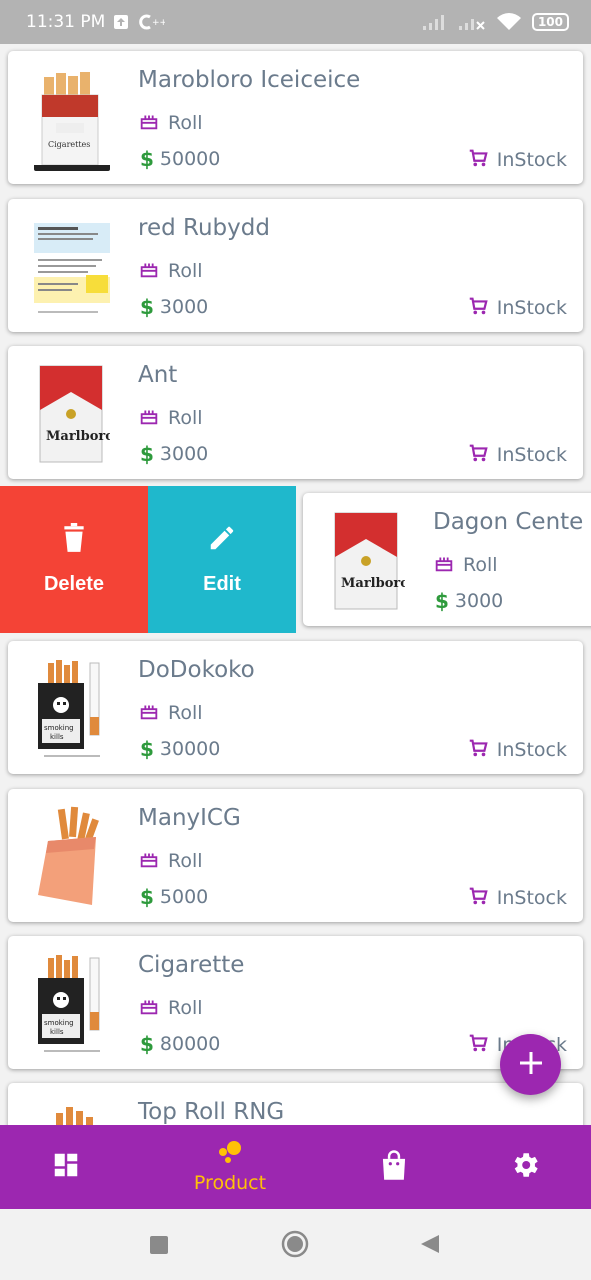 Image resolution: width=591 pixels, height=1280 pixels. What do you see at coordinates (230, 1154) in the screenshot?
I see `product-dots-icon` at bounding box center [230, 1154].